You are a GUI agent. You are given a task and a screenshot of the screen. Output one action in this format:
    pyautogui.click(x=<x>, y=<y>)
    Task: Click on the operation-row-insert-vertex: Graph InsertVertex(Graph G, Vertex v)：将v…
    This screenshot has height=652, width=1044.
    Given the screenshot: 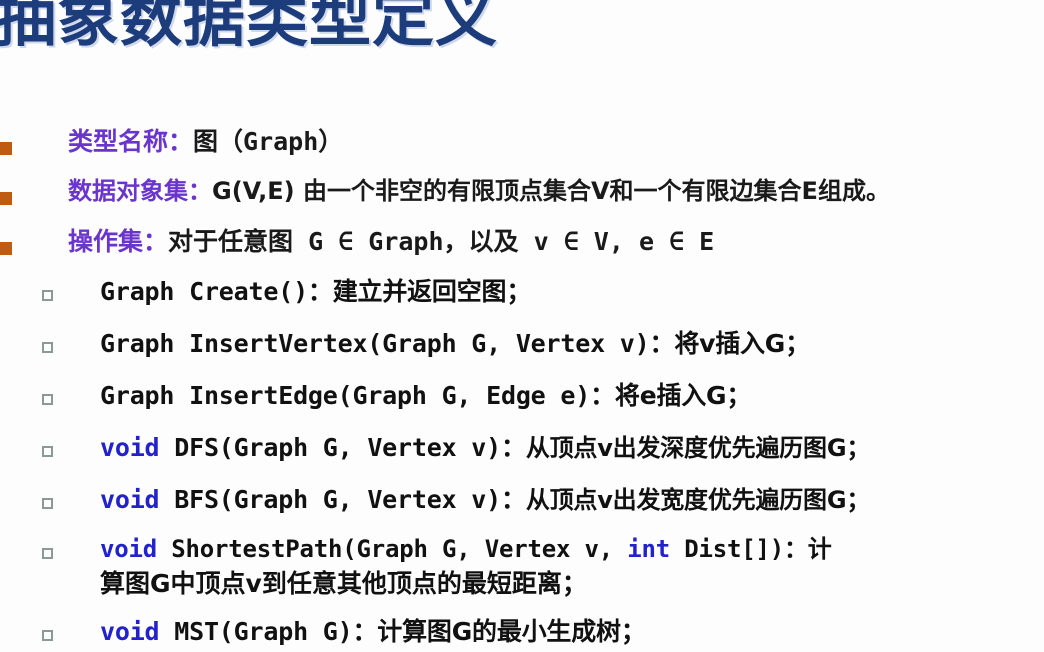 What is the action you would take?
    pyautogui.click(x=405, y=344)
    